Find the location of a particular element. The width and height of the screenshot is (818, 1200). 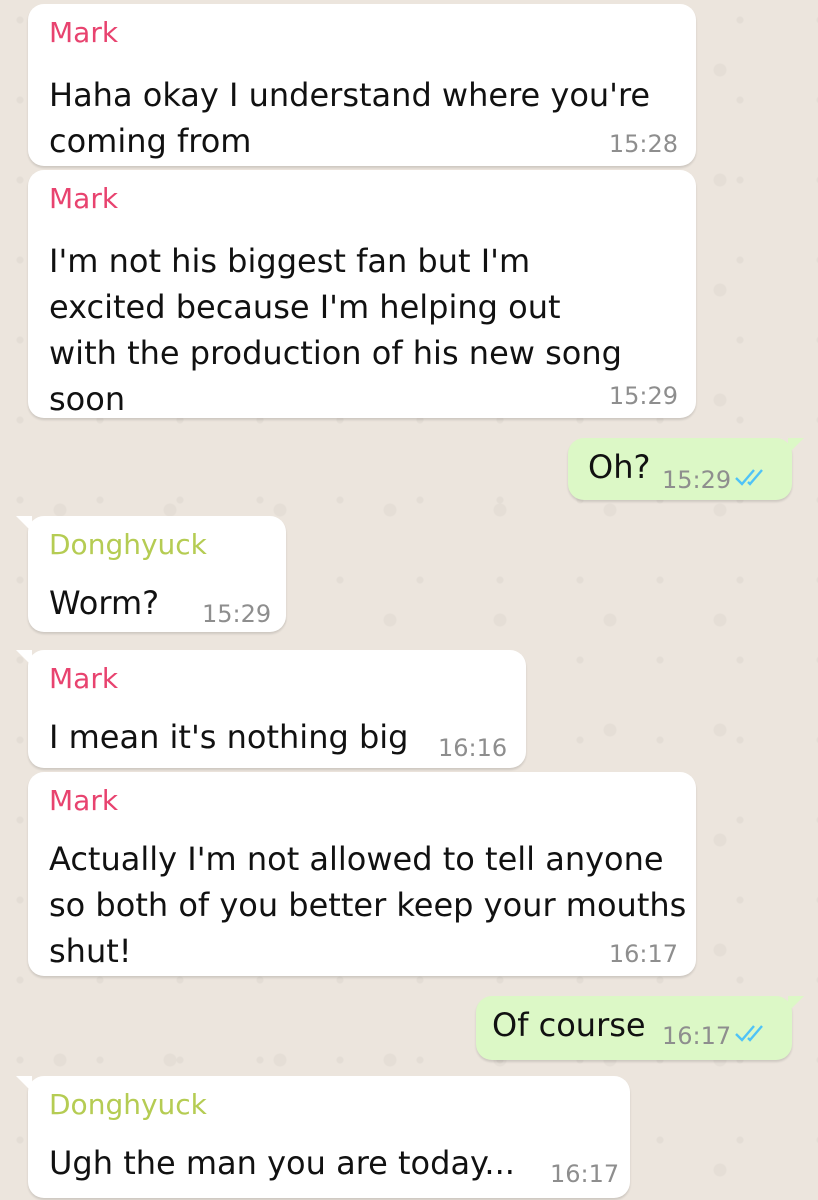

message-bubble-incoming: Donghyuck Worm? 15:29 is located at coordinates (151, 574).